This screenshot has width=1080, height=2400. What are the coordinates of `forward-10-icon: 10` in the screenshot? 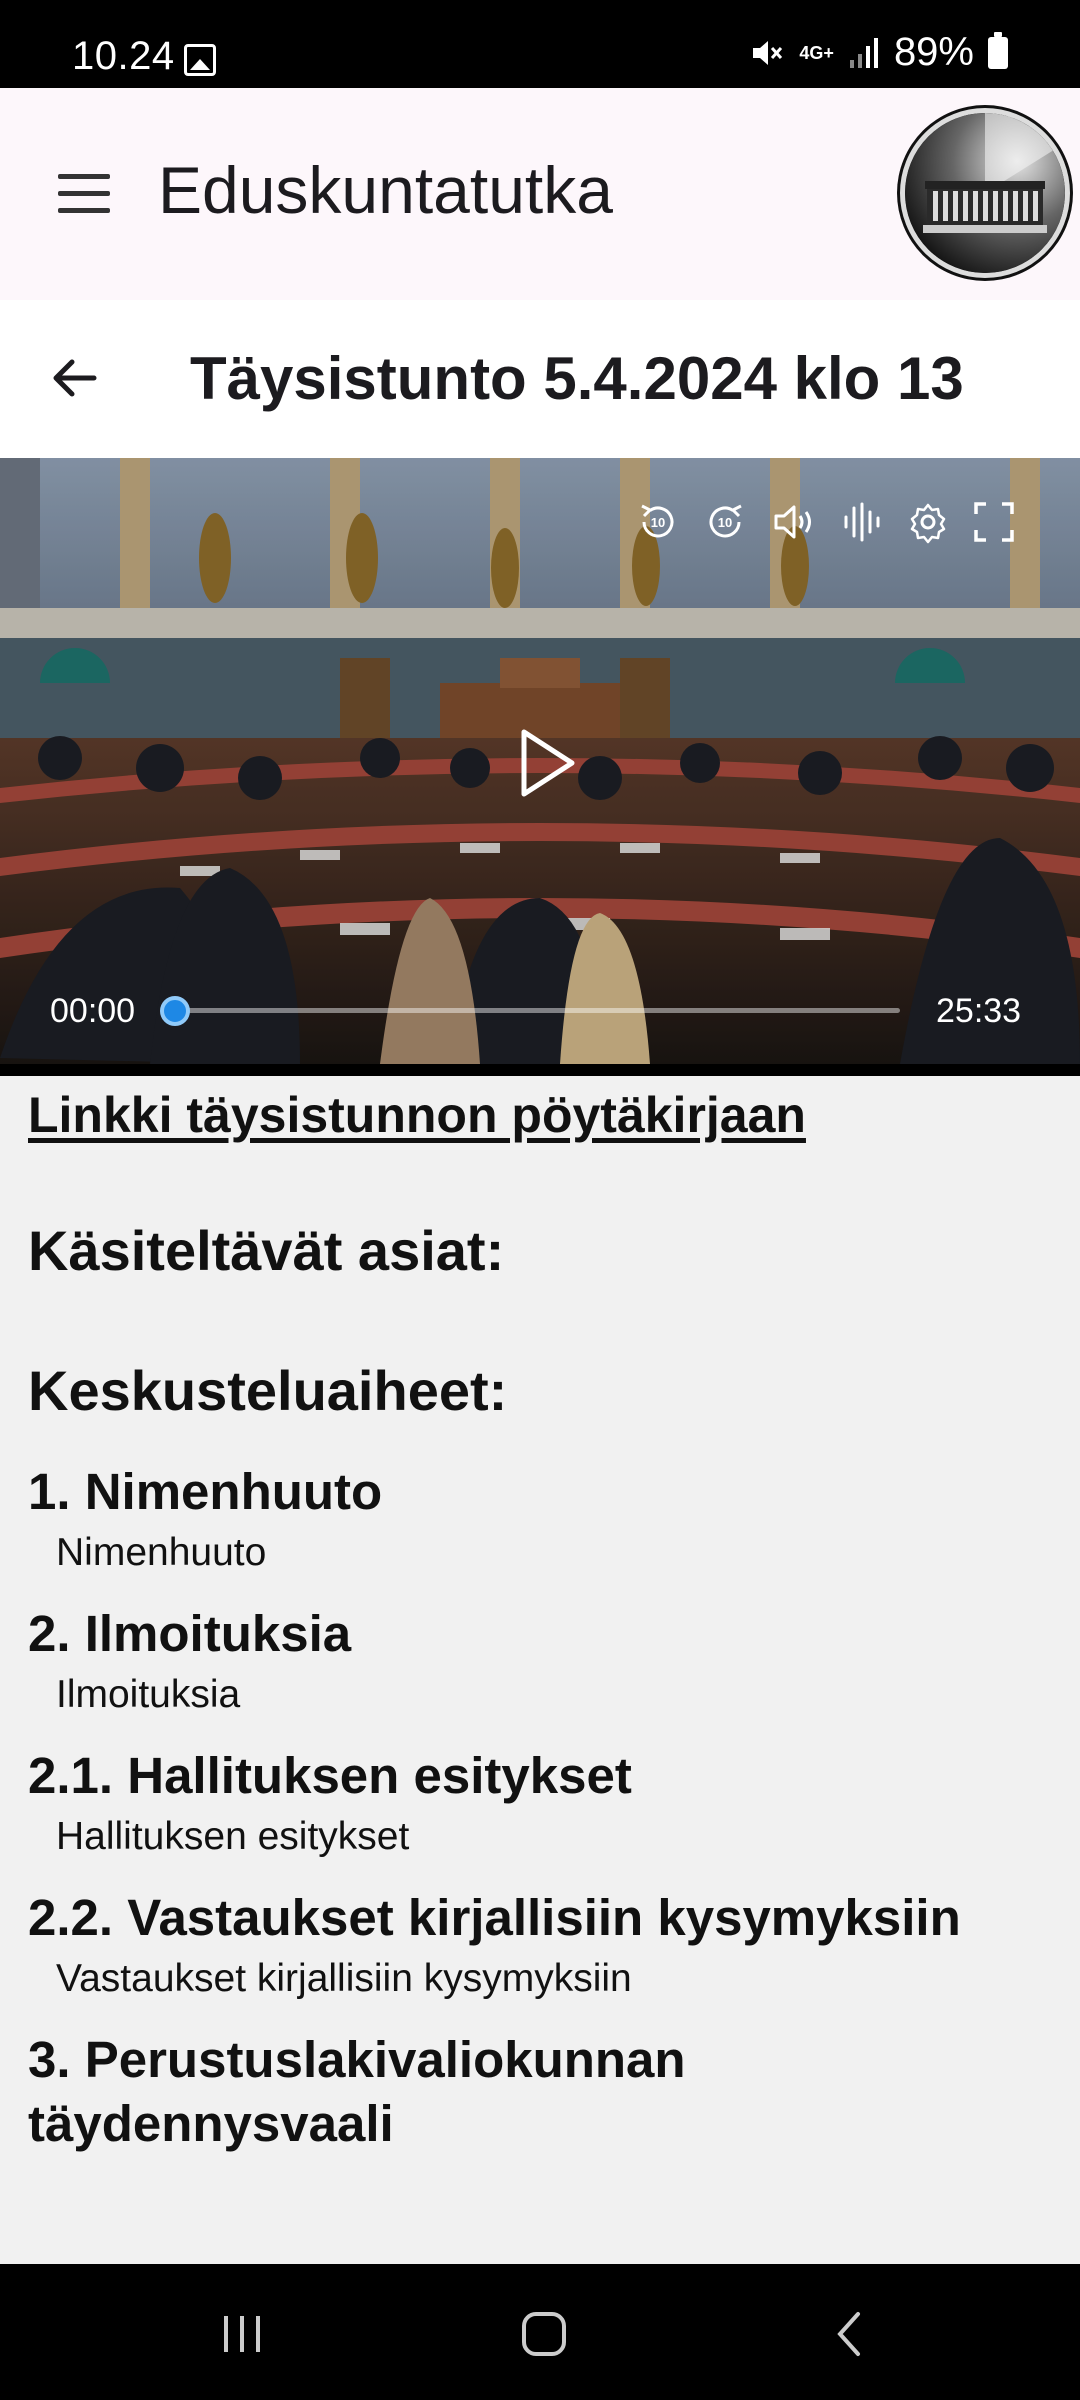 It's located at (725, 522).